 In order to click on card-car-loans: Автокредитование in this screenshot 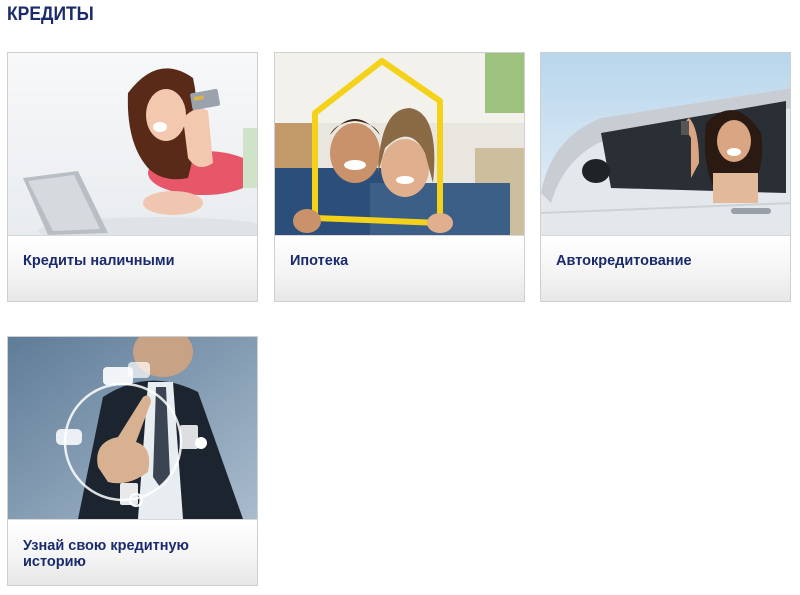, I will do `click(665, 177)`.